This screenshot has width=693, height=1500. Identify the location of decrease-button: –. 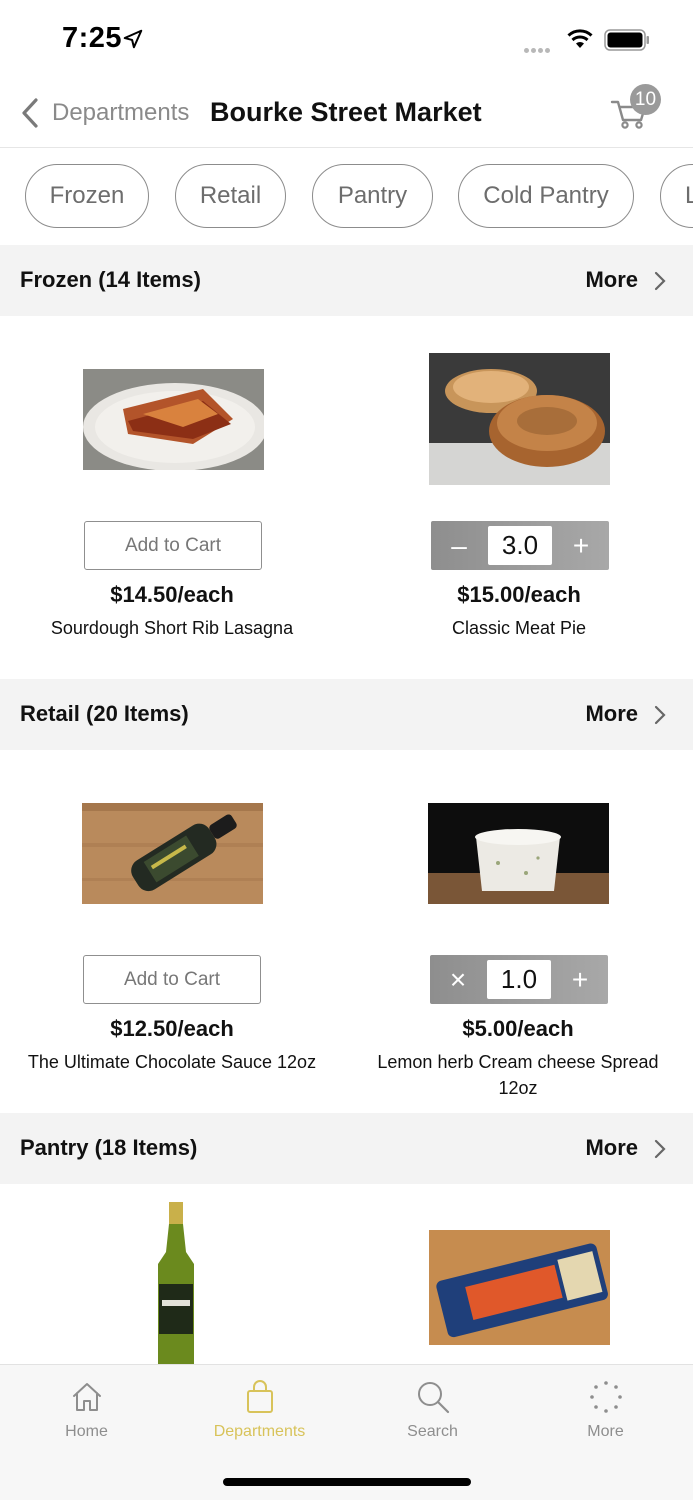
(459, 545).